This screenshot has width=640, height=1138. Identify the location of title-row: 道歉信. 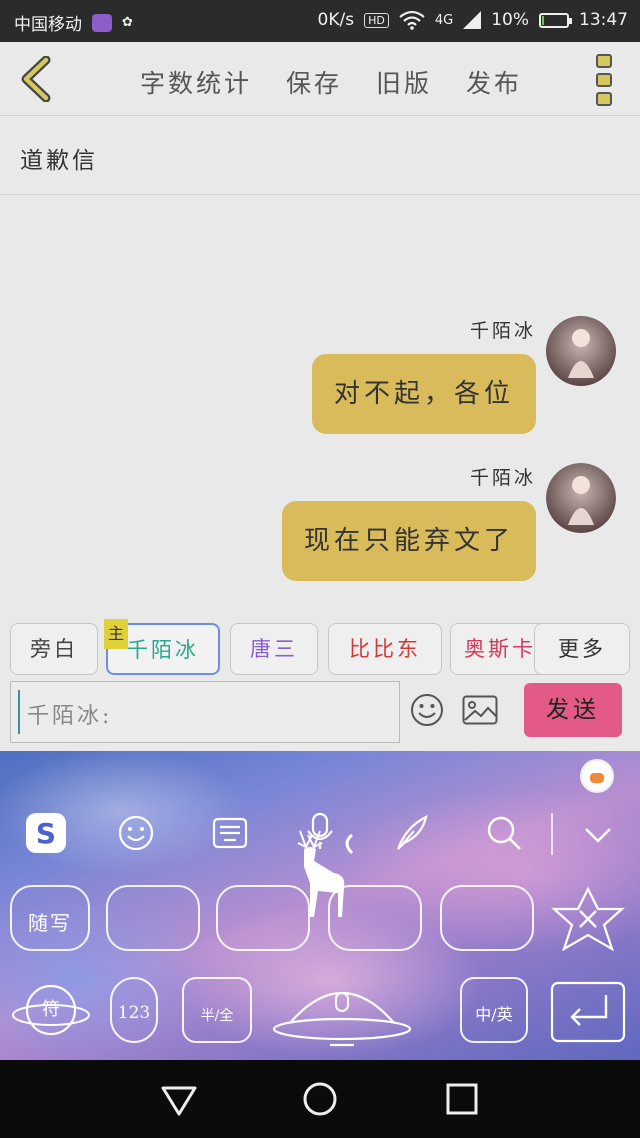
(320, 156).